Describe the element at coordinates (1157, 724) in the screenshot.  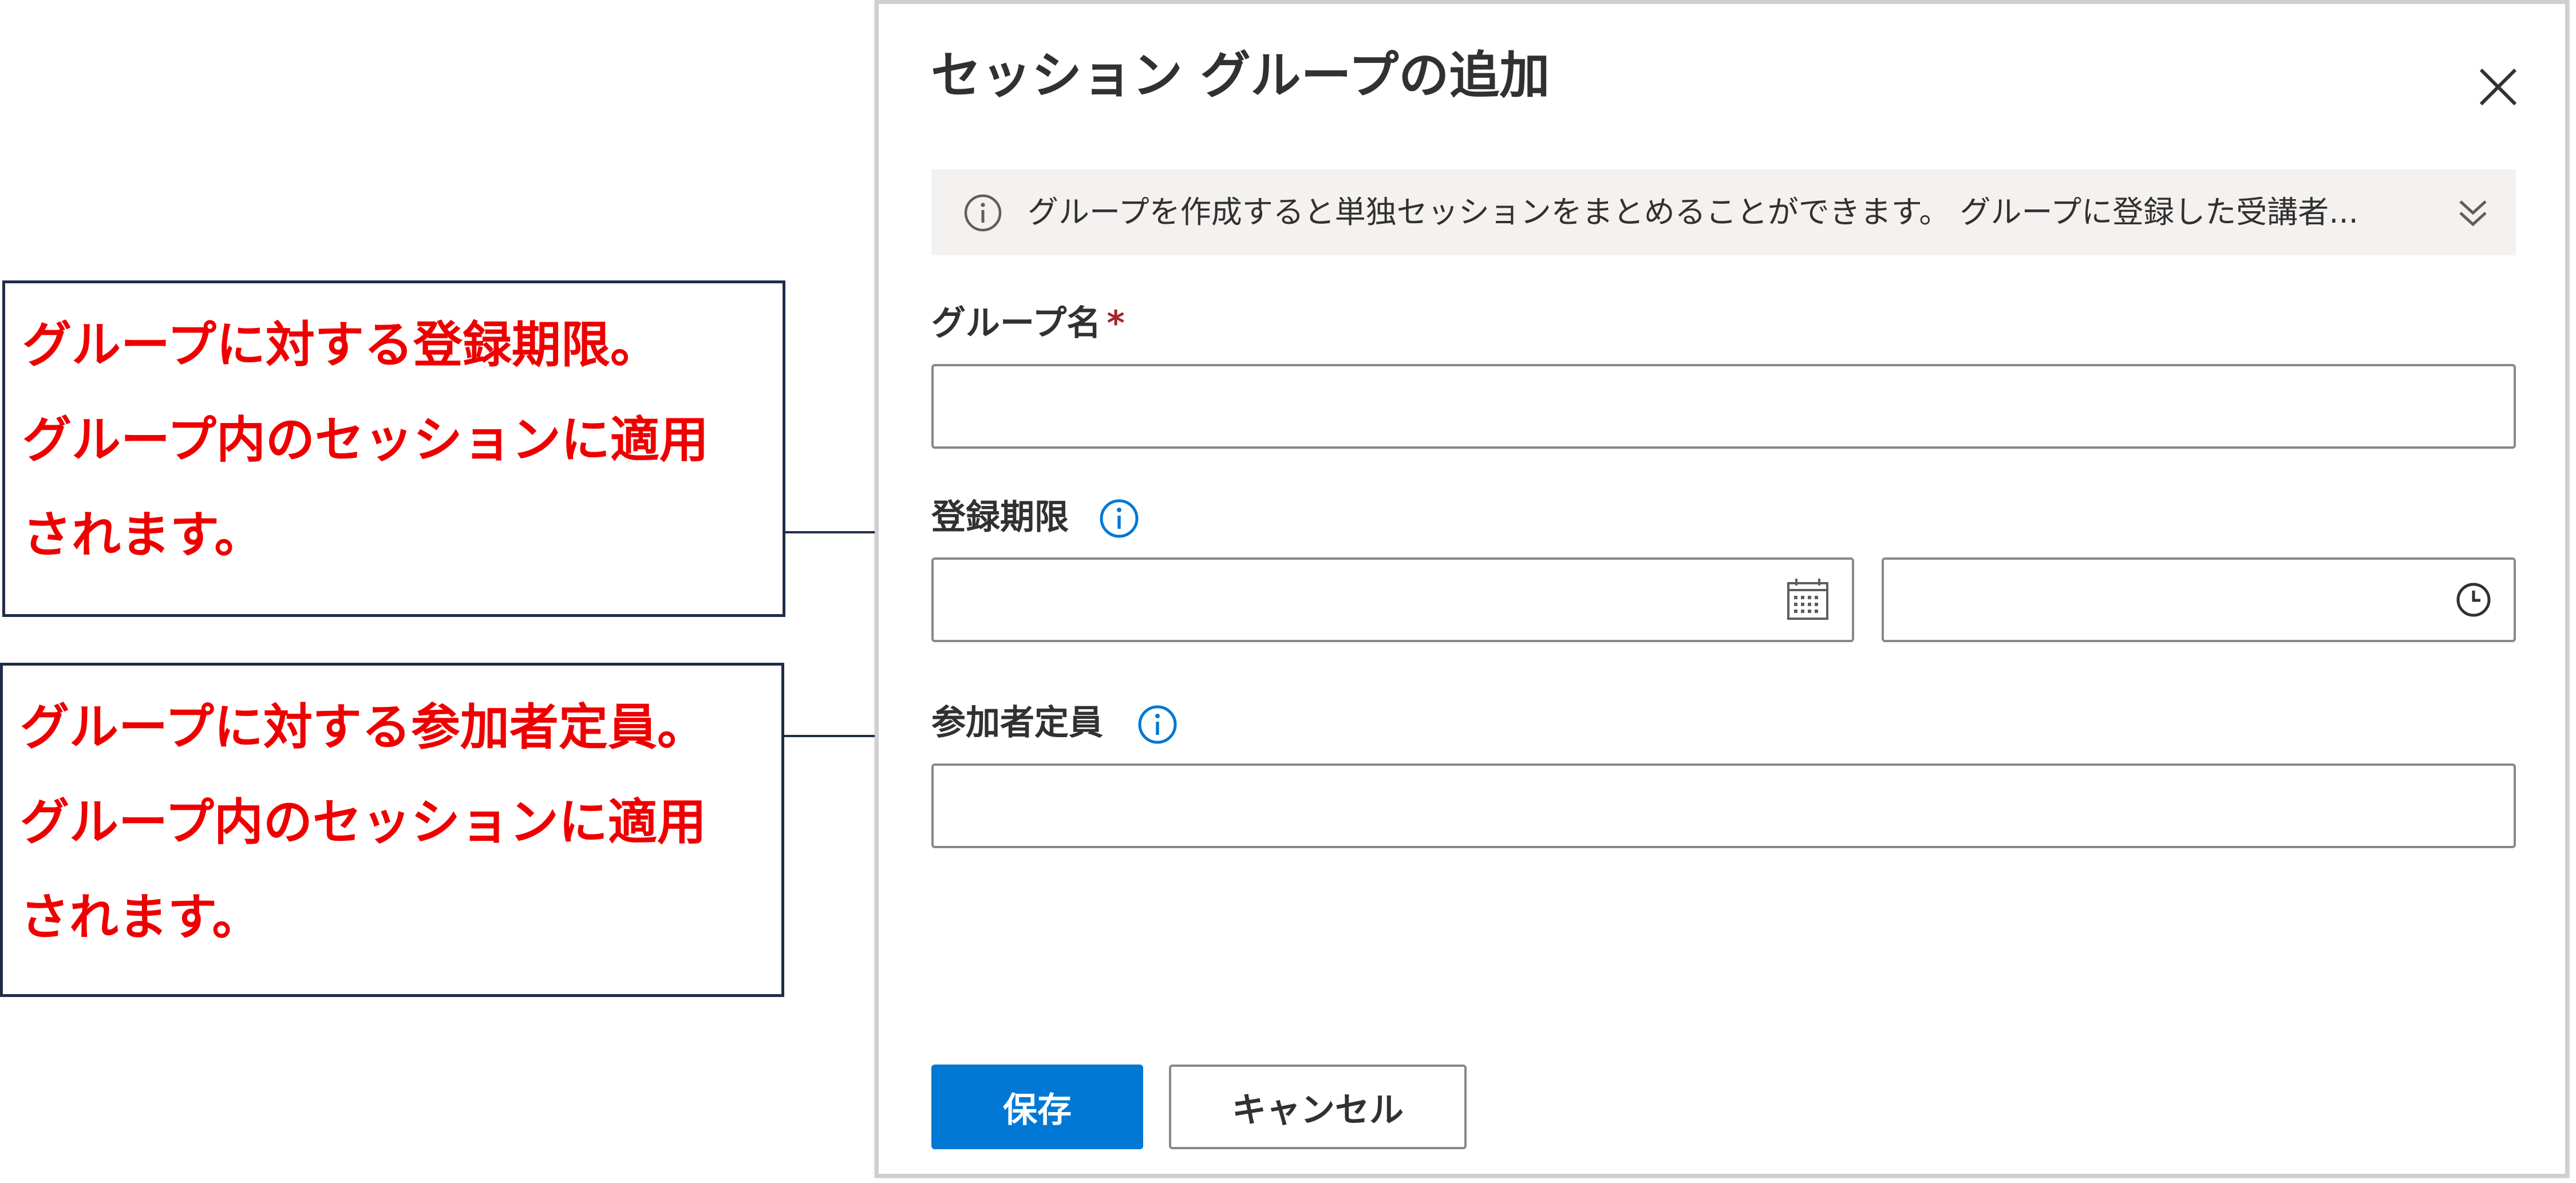
I see `capacity-info-icon` at that location.